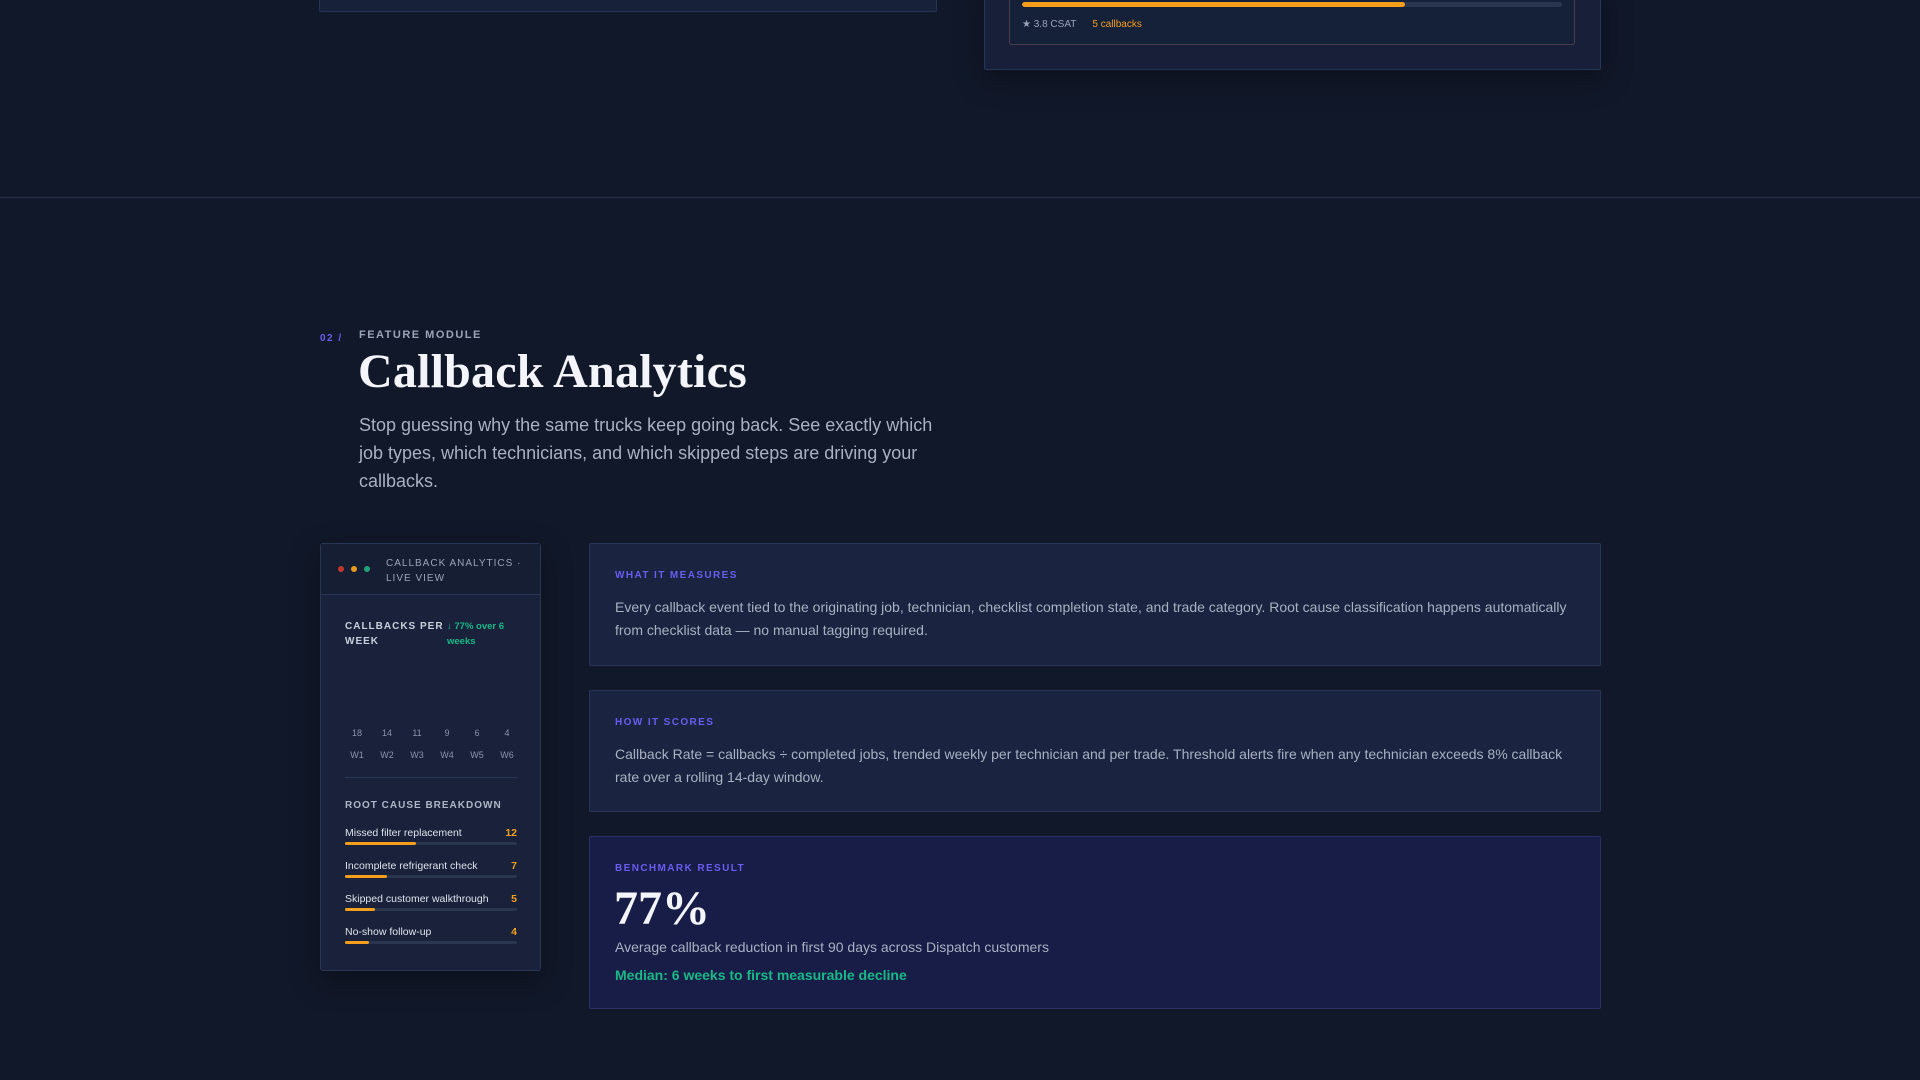 The width and height of the screenshot is (1920, 1080). I want to click on bar-value-label: 14, so click(386, 733).